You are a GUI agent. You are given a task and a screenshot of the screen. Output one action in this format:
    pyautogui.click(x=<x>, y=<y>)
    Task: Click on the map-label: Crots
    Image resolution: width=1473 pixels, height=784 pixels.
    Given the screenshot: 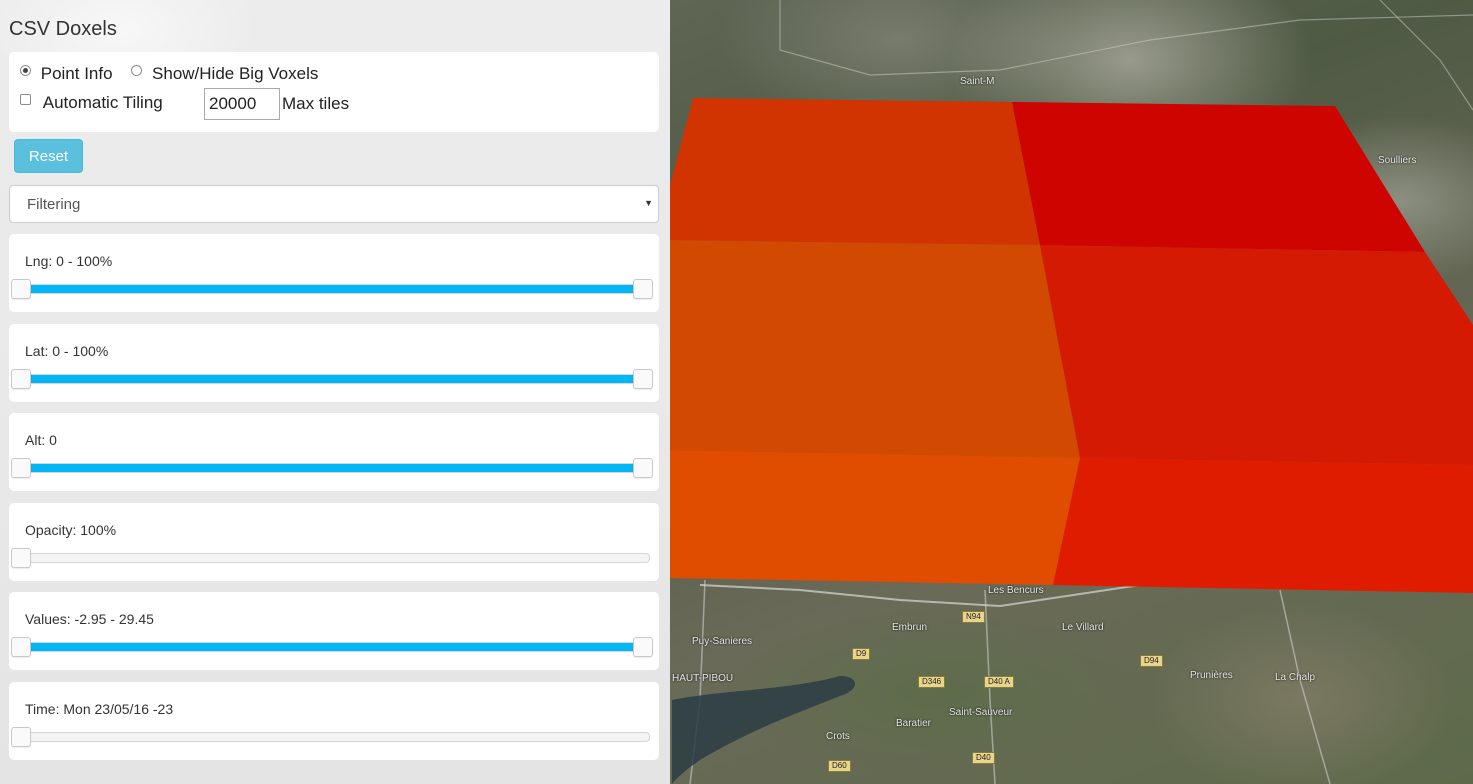 What is the action you would take?
    pyautogui.click(x=838, y=736)
    